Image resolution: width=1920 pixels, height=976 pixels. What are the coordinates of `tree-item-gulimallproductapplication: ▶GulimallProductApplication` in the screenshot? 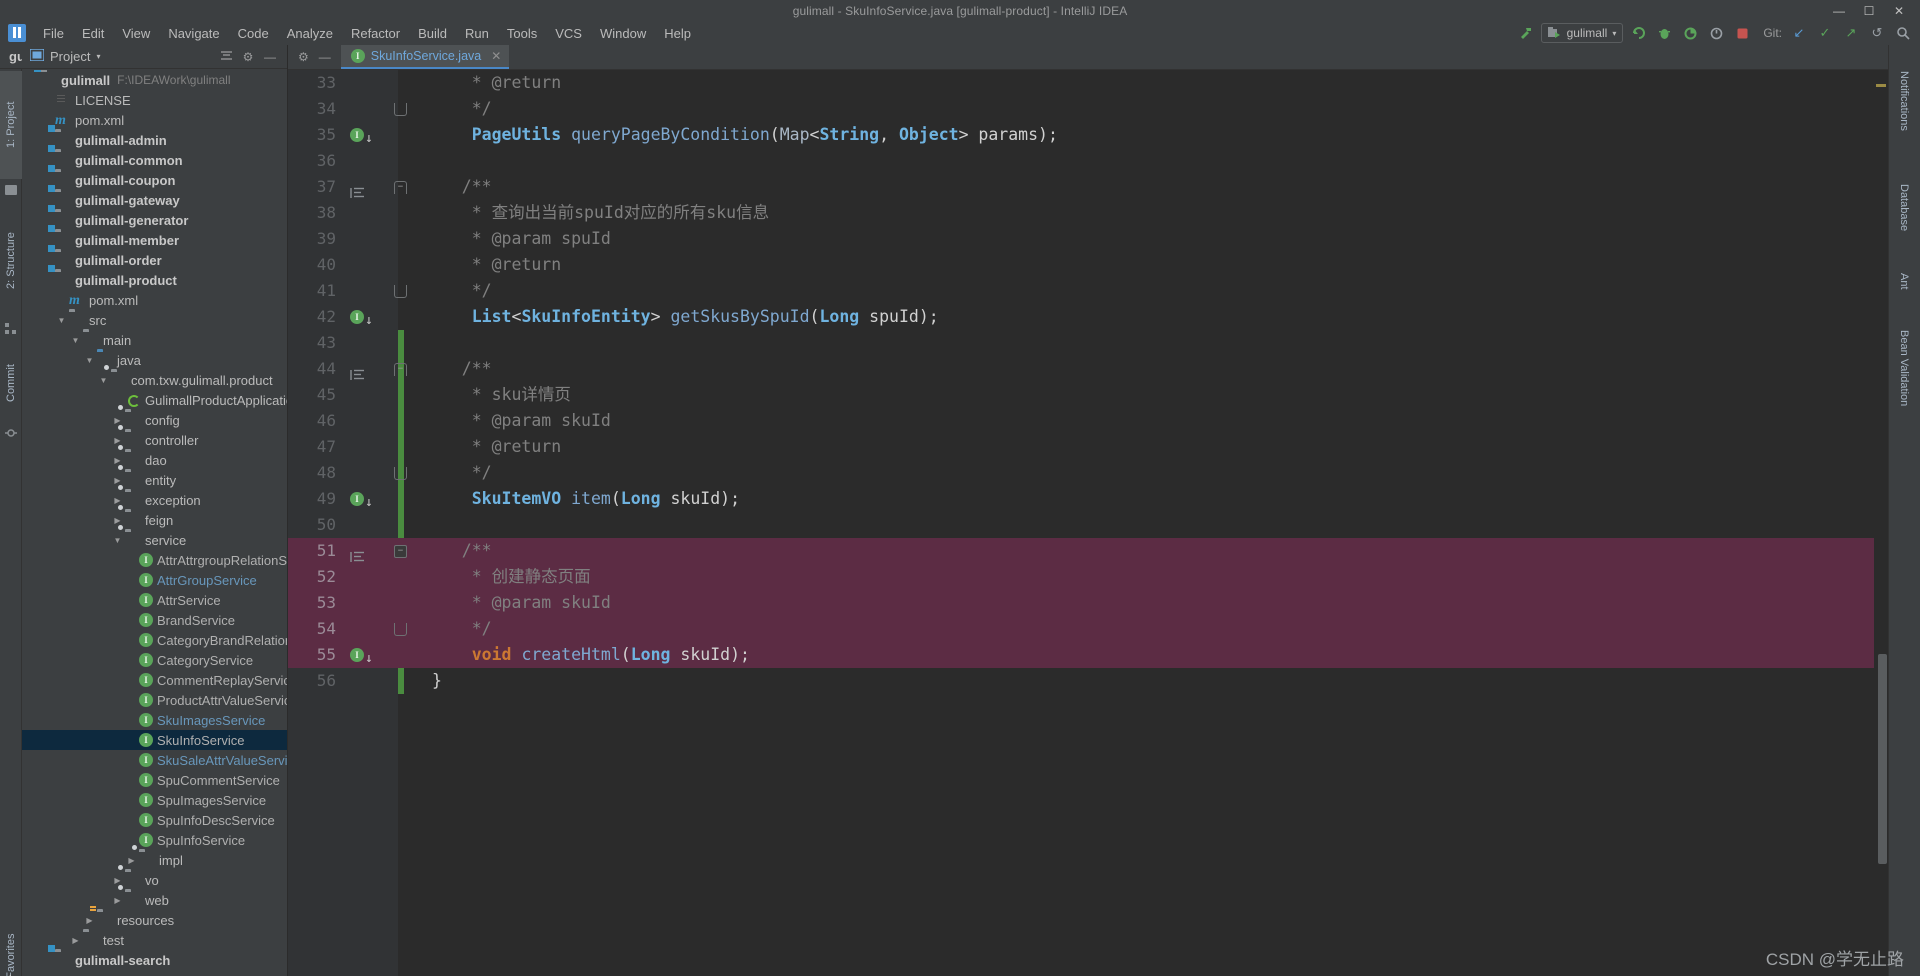 It's located at (154, 400).